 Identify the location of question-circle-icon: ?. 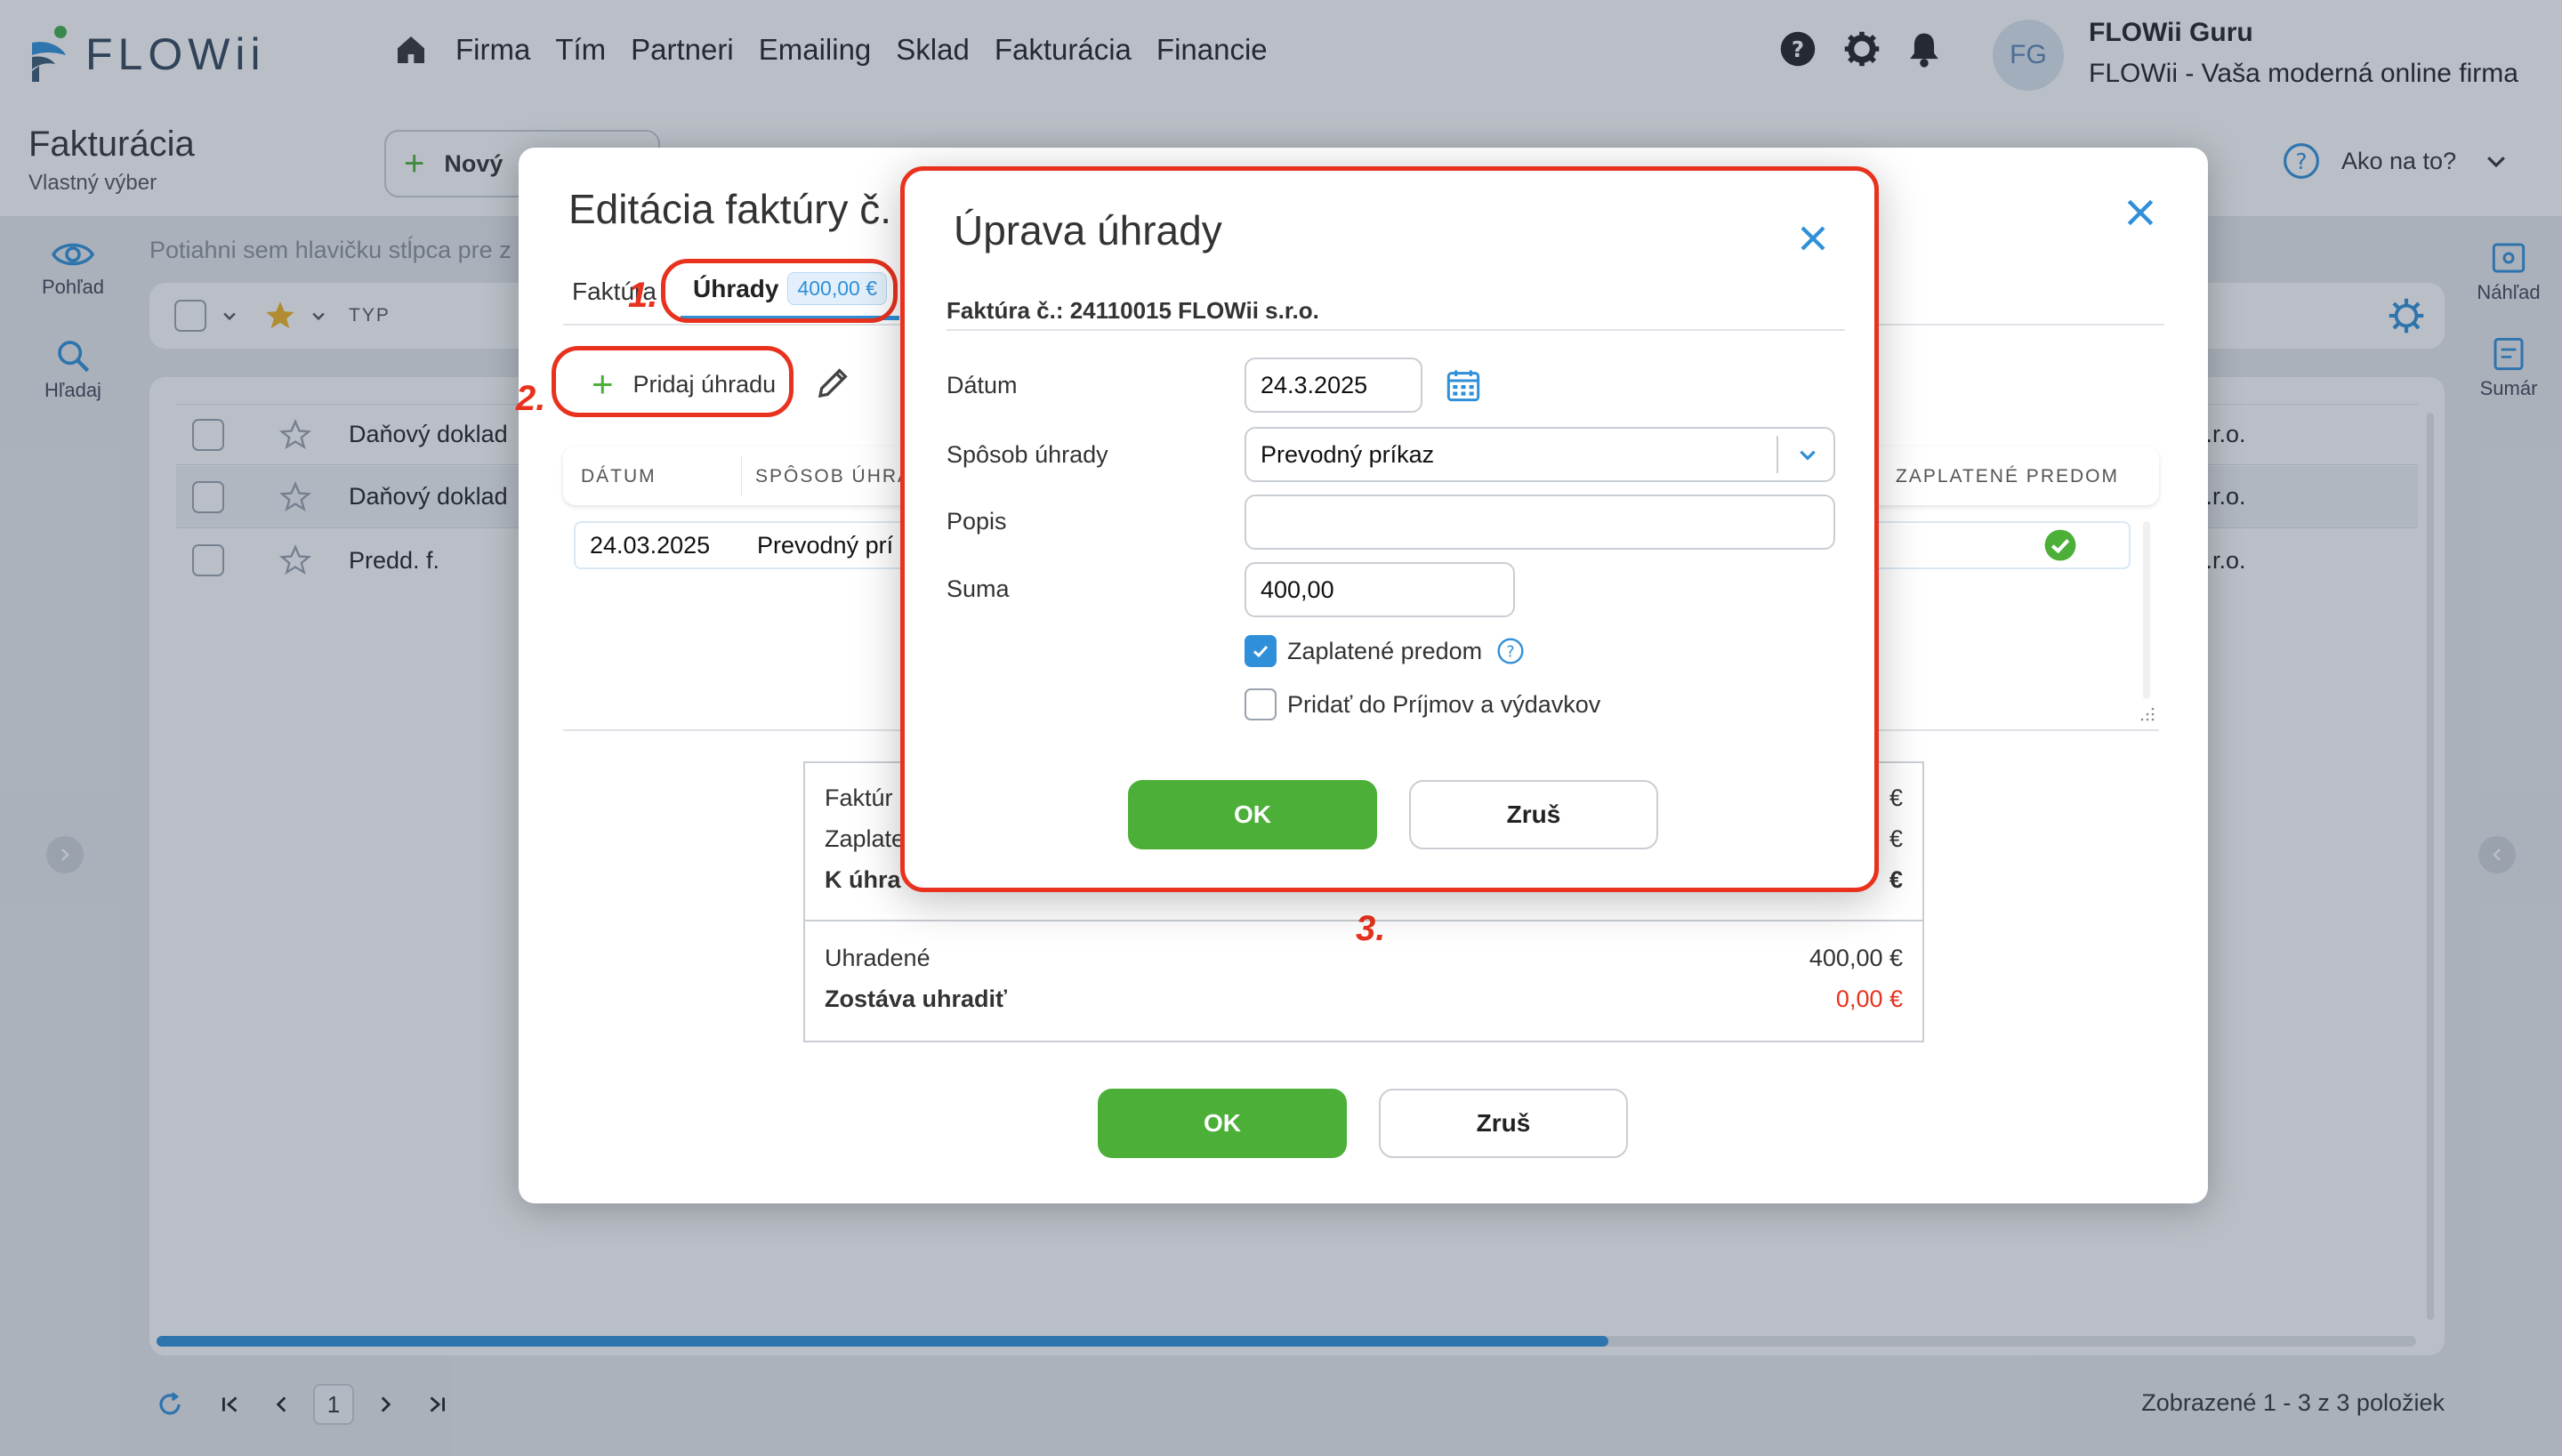
(1510, 651).